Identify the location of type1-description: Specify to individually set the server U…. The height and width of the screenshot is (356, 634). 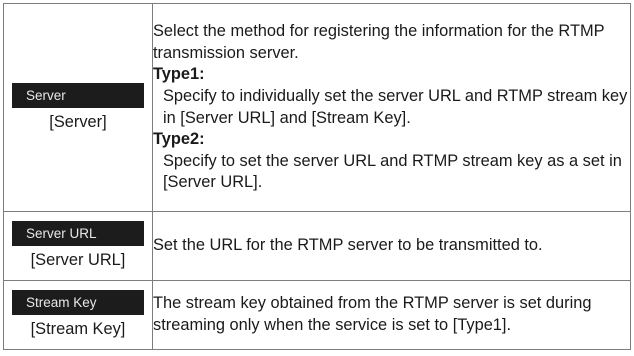
(395, 106).